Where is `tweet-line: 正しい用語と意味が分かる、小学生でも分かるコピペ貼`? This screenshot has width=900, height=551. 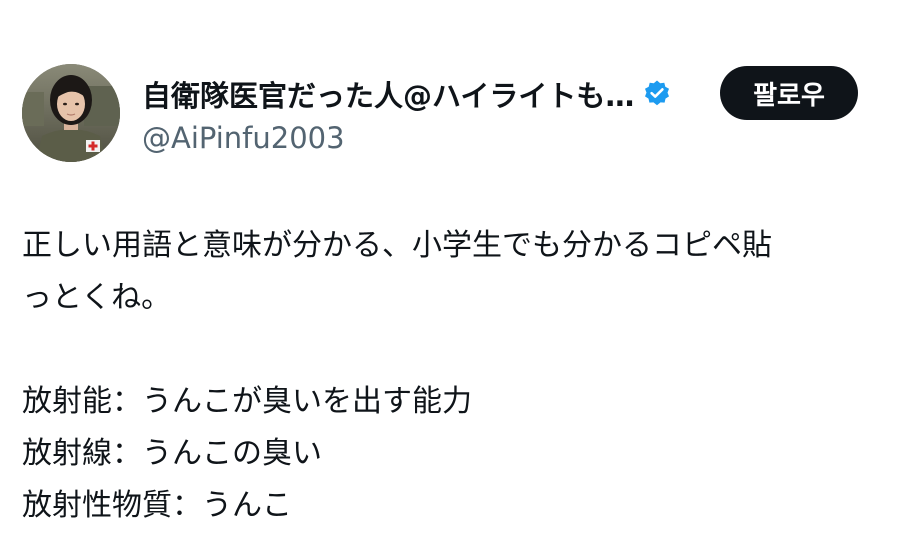 tweet-line: 正しい用語と意味が分かる、小学生でも分かるコピペ貼 is located at coordinates (397, 245).